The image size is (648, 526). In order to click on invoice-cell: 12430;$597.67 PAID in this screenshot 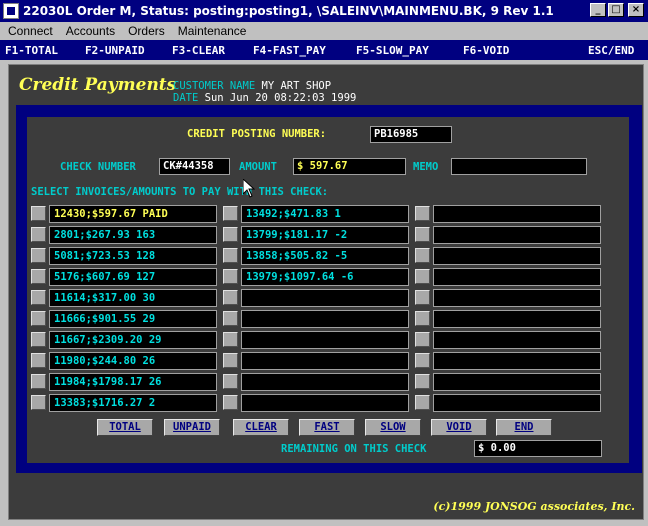, I will do `click(133, 214)`.